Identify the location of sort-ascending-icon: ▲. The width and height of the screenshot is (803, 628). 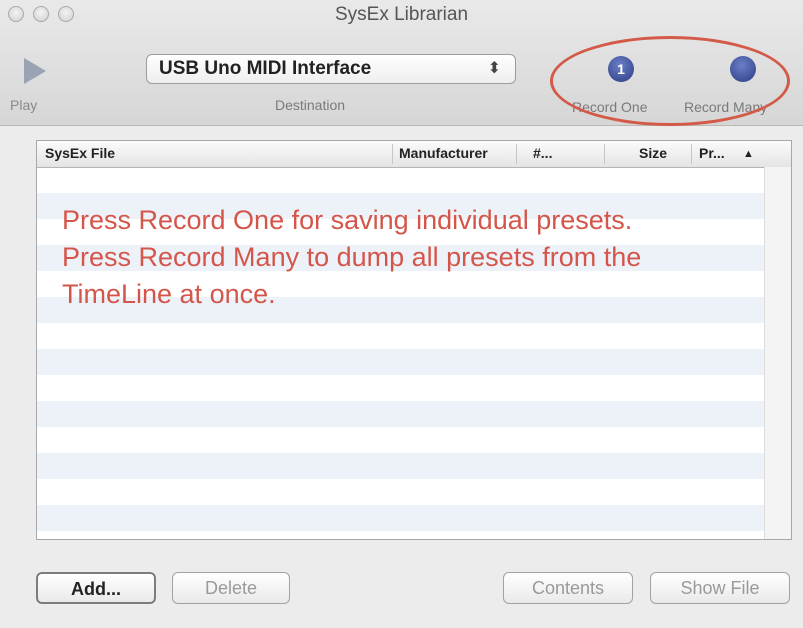
(748, 154).